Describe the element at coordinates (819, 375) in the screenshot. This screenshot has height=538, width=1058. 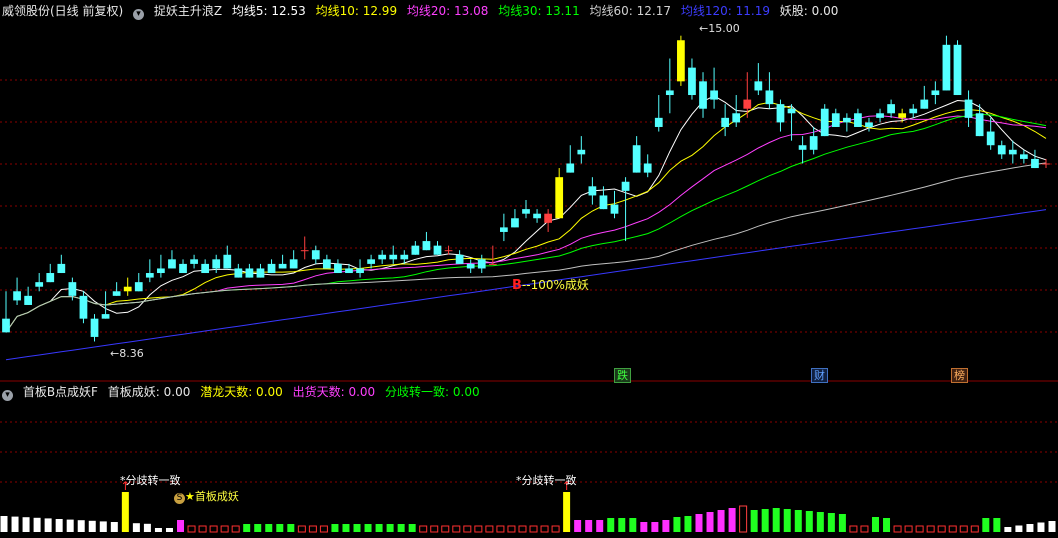
I see `tag-cai: 财` at that location.